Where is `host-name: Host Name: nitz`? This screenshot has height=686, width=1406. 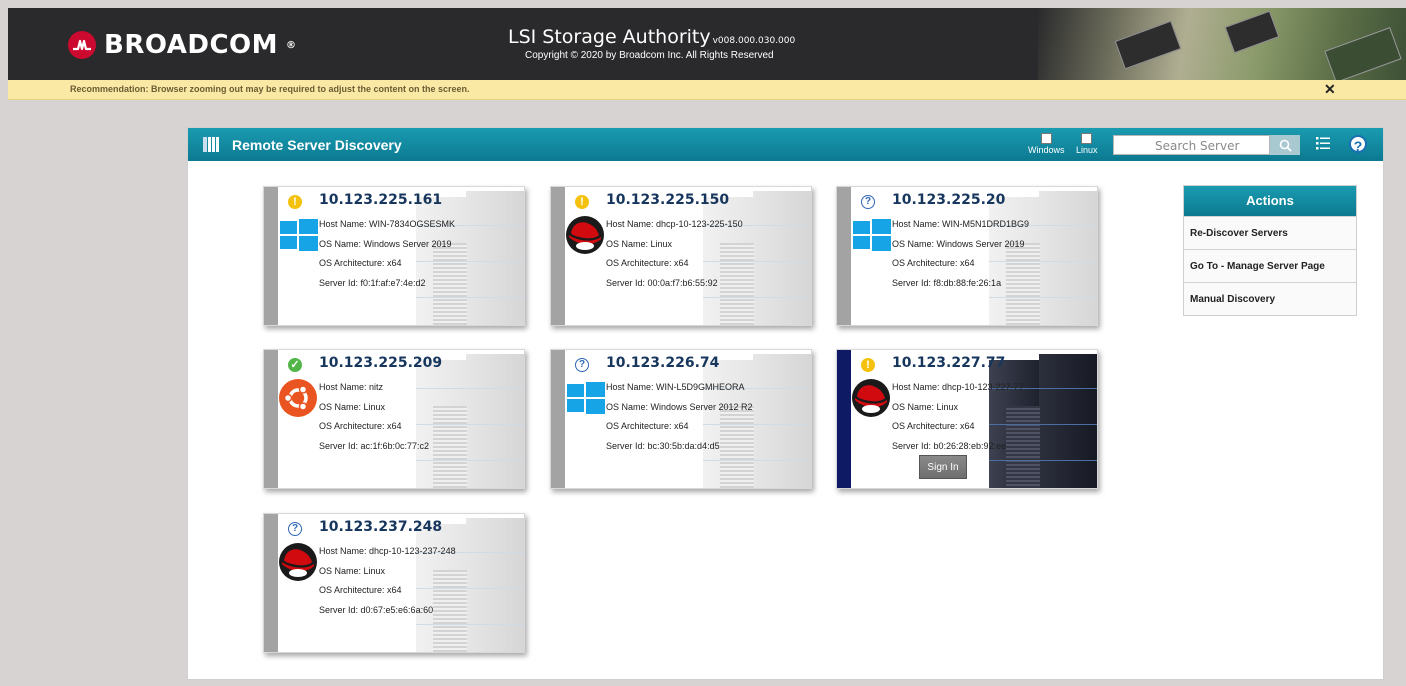
host-name: Host Name: nitz is located at coordinates (351, 387).